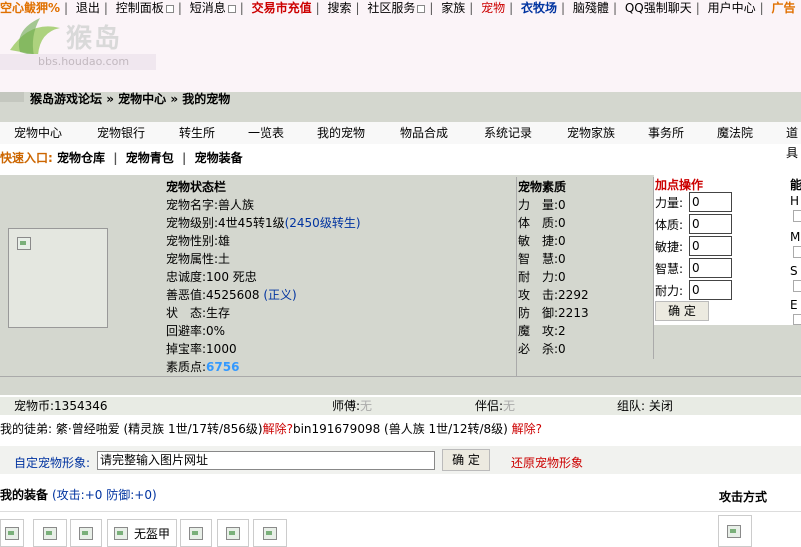 The image size is (801, 547). What do you see at coordinates (669, 291) in the screenshot?
I see `addpoints-label: 耐力:` at bounding box center [669, 291].